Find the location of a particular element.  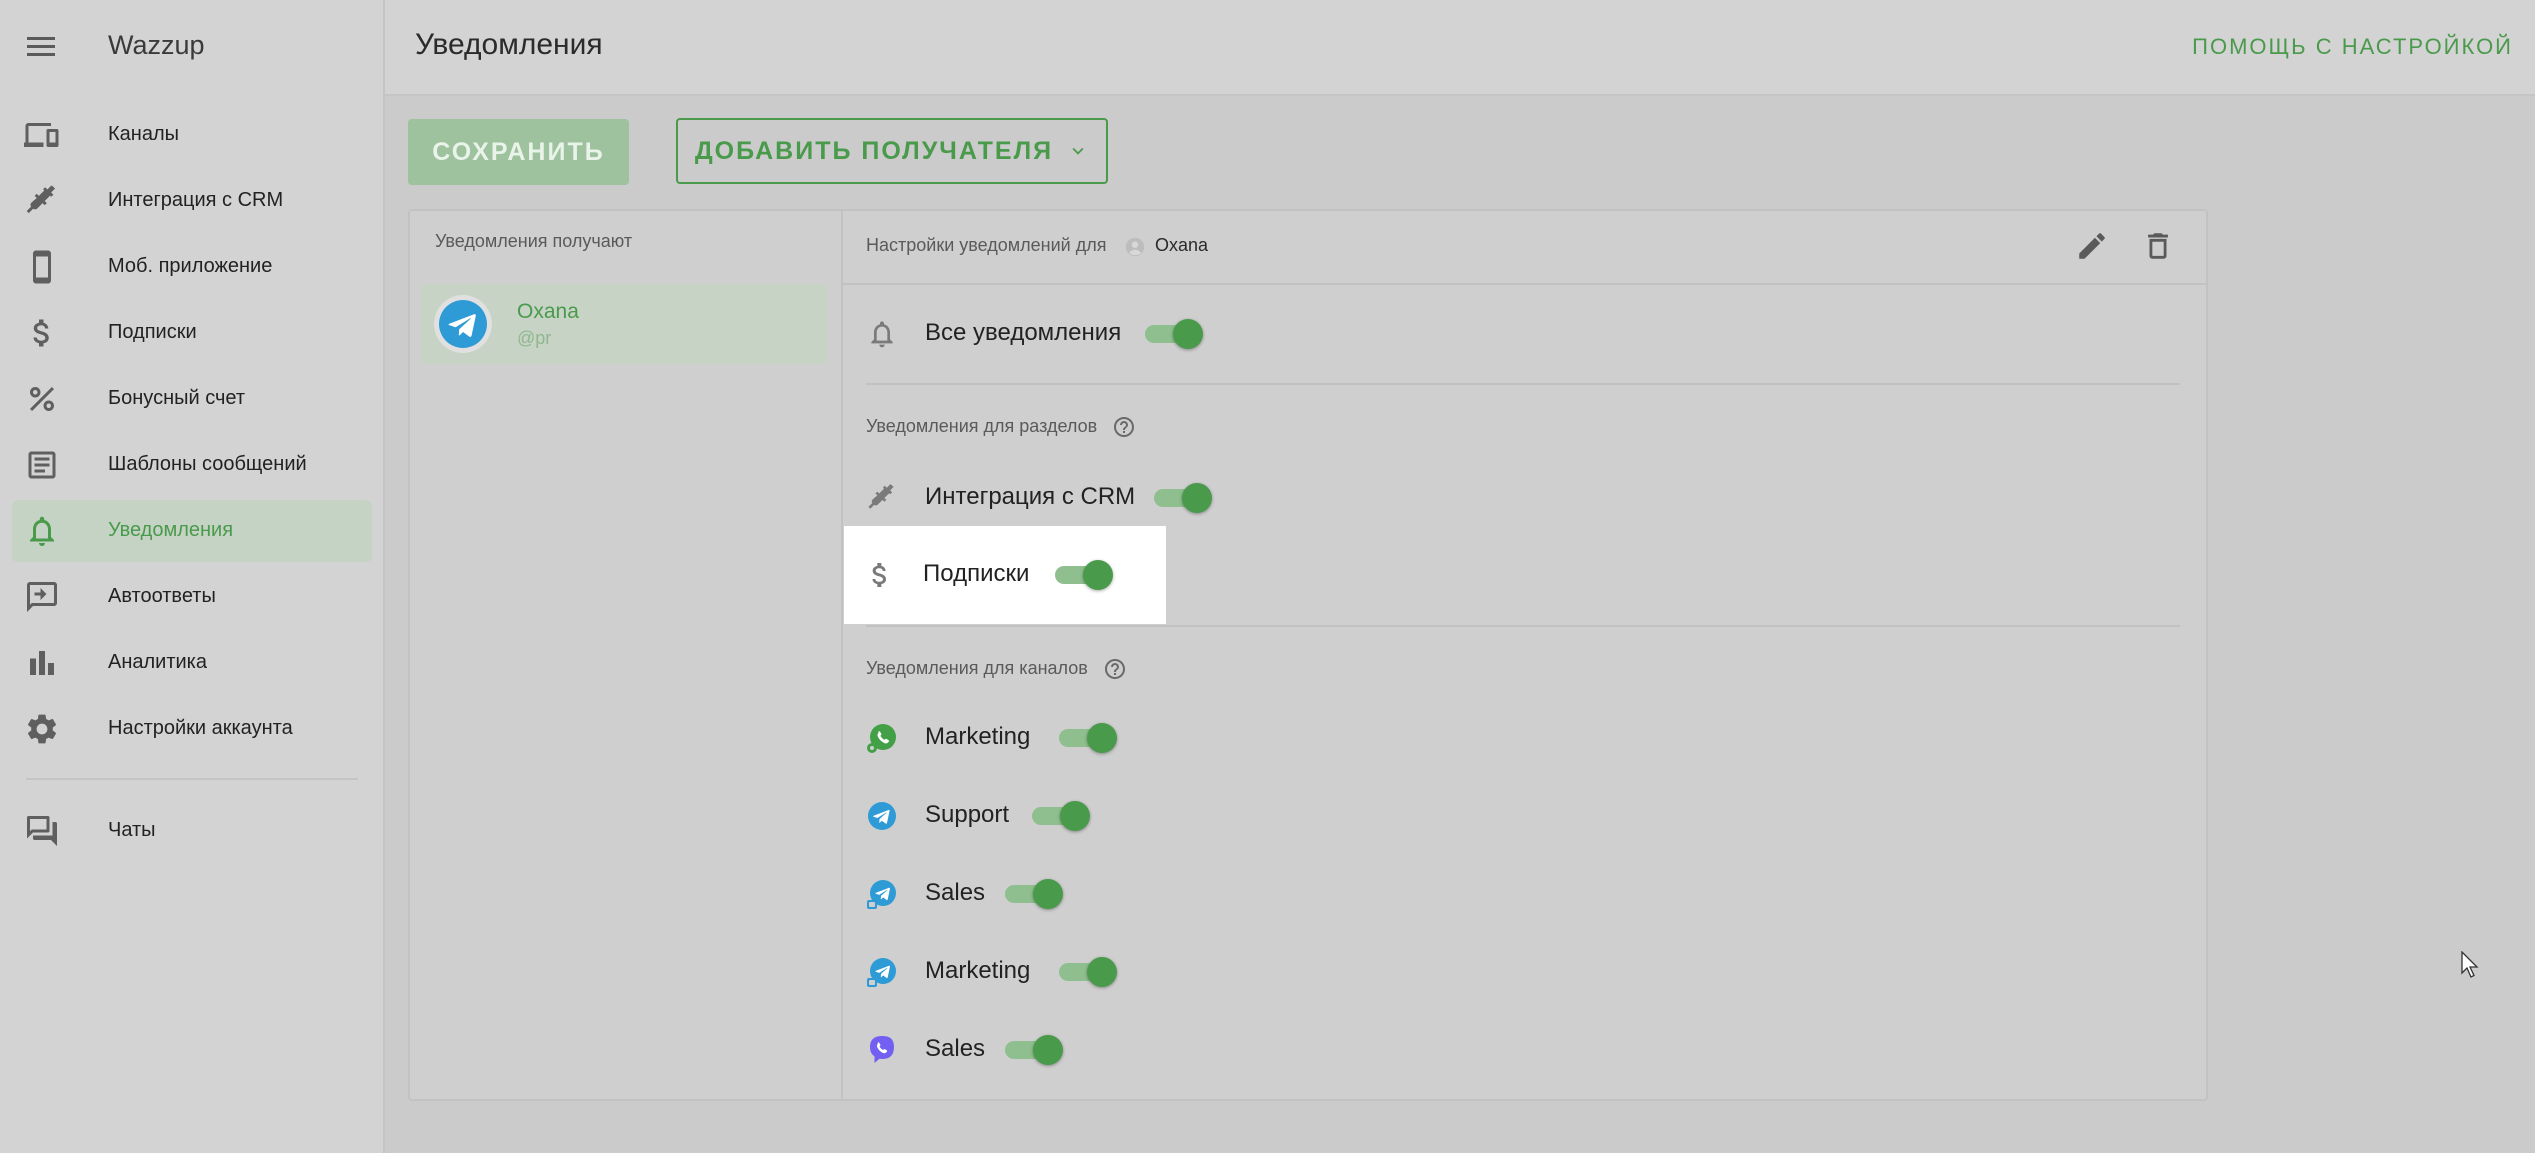

recipient-item: Oxana @pr is located at coordinates (625, 324).